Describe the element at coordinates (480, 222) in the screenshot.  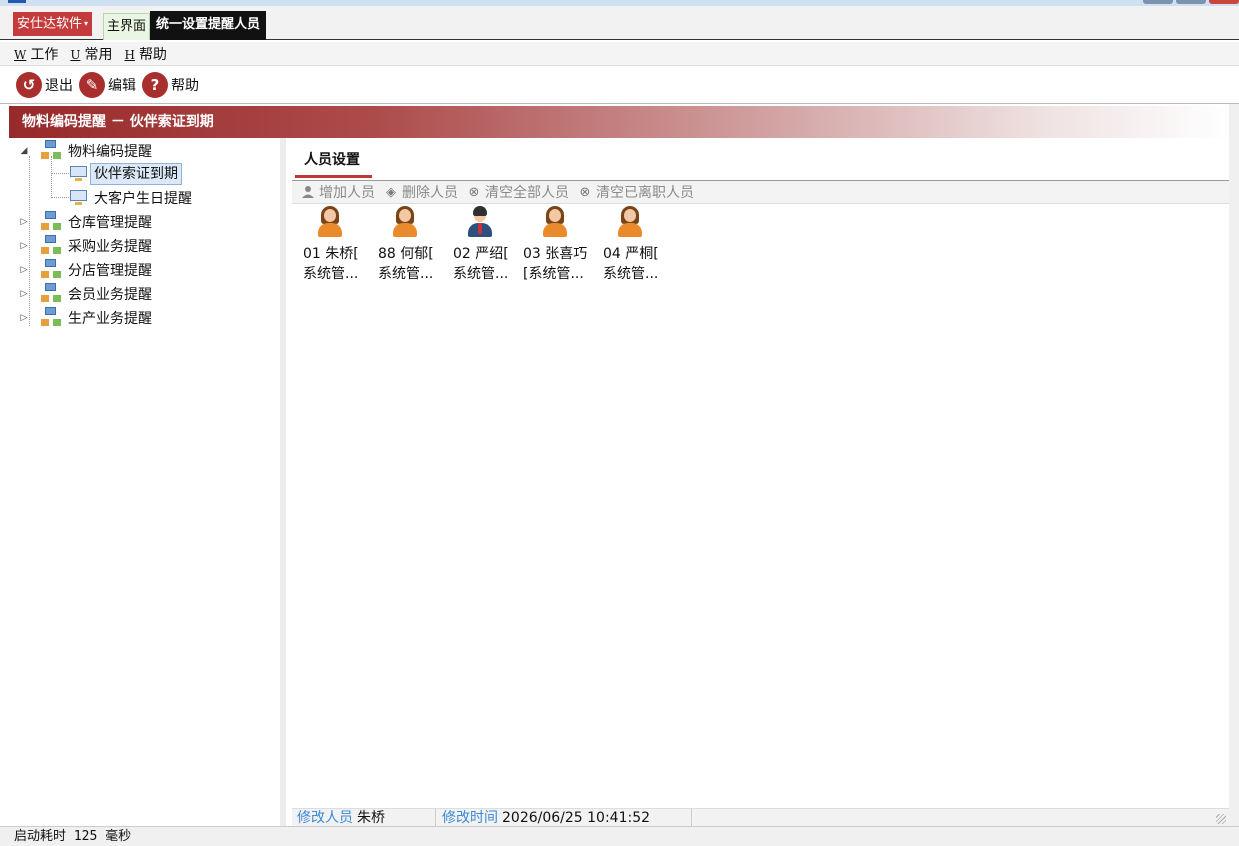
I see `male-user-icon` at that location.